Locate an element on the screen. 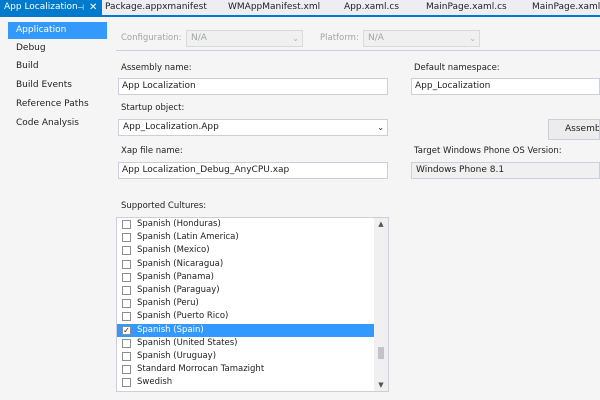 The width and height of the screenshot is (600, 400). tab-label: MainPage.xaml.cs is located at coordinates (466, 7).